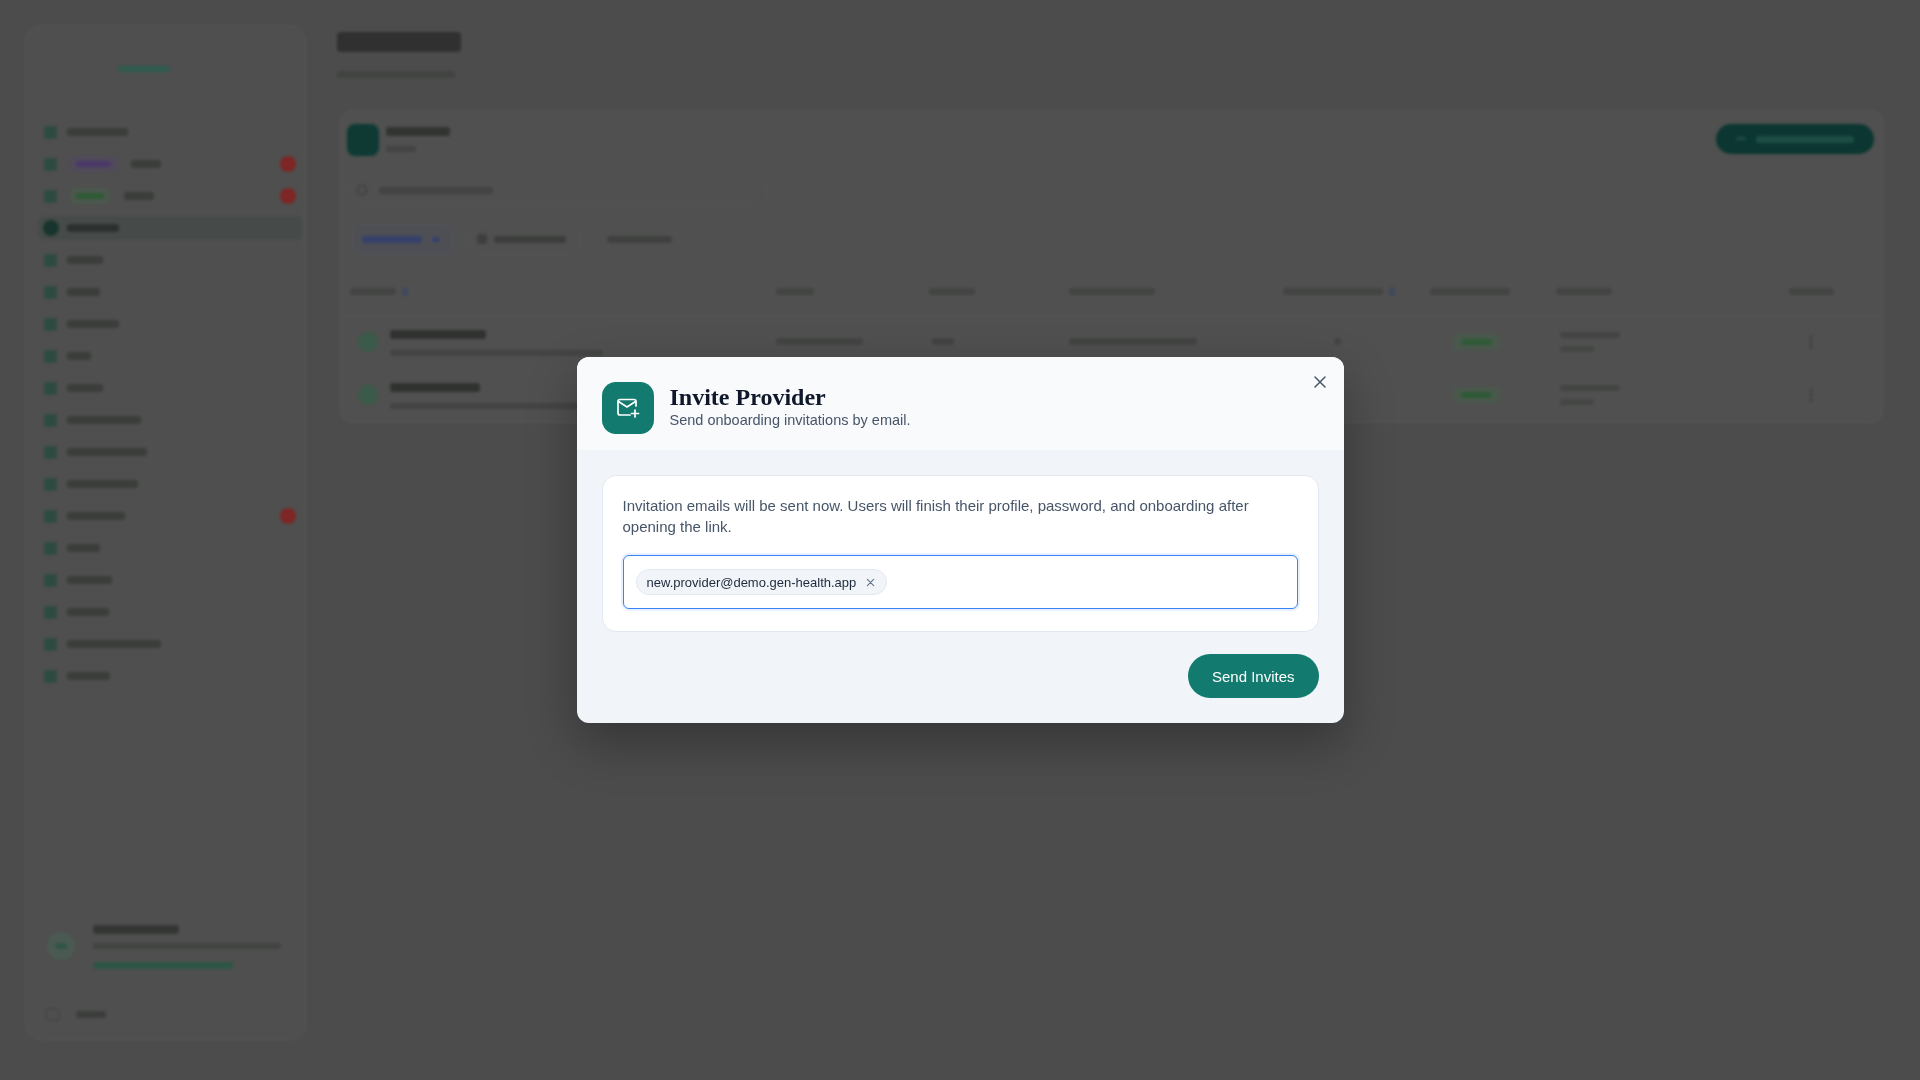 The image size is (1920, 1080). I want to click on dialog-title: Invite Provider, so click(747, 397).